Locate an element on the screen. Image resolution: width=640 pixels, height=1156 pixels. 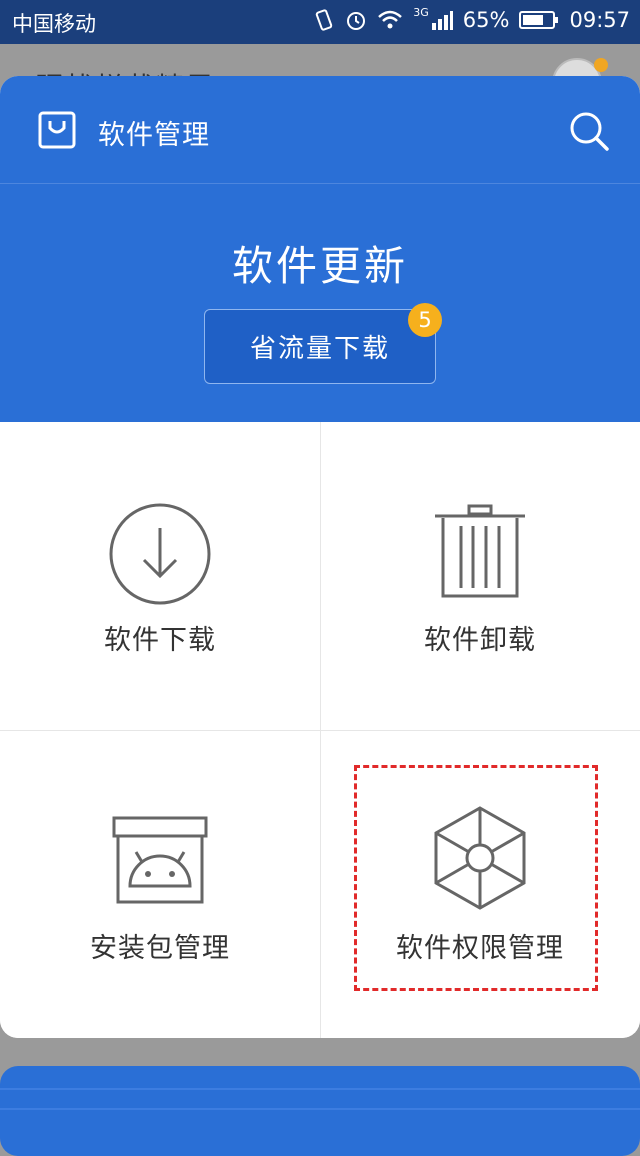
software-update-title: 软件更新 is located at coordinates (320, 266).